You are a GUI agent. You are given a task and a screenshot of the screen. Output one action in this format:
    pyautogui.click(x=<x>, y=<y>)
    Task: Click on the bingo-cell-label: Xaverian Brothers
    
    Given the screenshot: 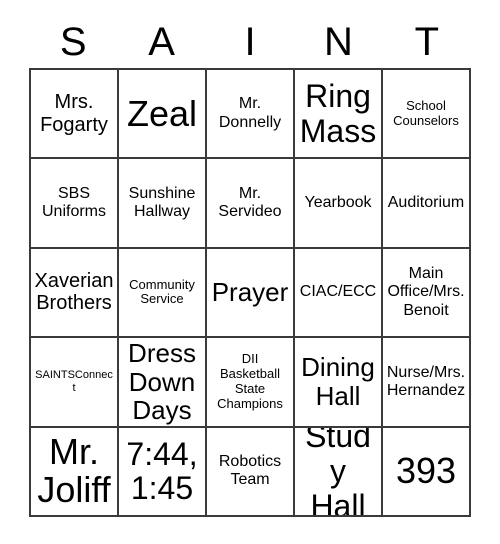 What is the action you would take?
    pyautogui.click(x=74, y=292)
    